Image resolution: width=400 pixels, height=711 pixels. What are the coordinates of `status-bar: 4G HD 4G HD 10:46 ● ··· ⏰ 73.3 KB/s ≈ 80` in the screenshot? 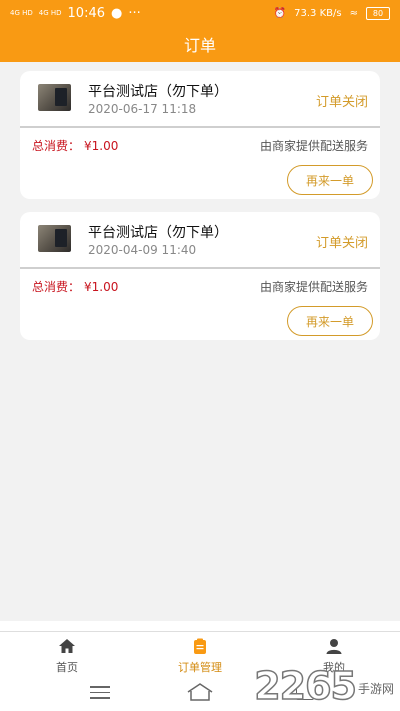 It's located at (200, 13).